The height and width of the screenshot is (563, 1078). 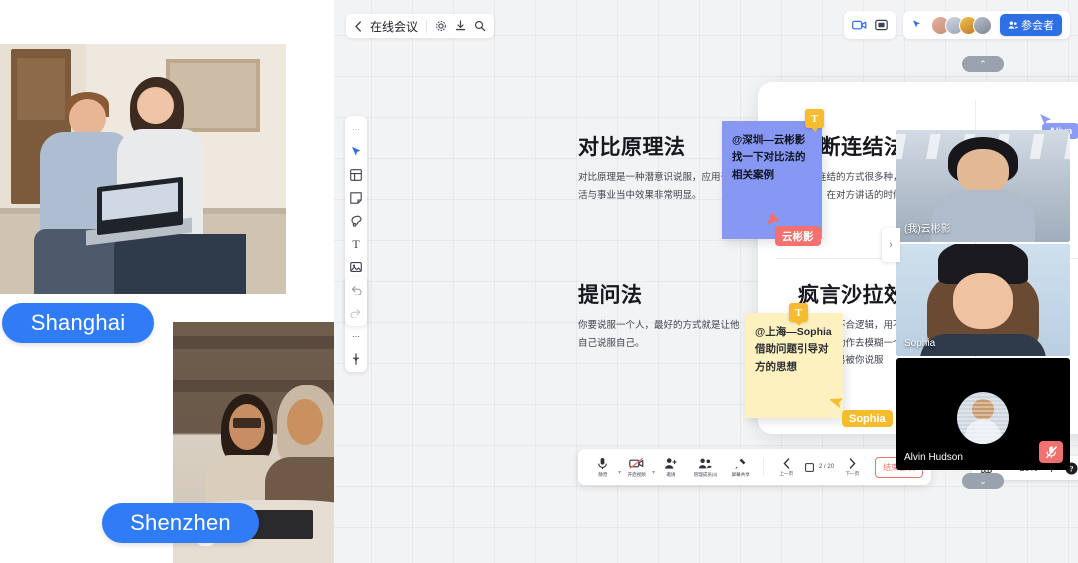 I want to click on control-invite-label: 邀请, so click(x=670, y=474).